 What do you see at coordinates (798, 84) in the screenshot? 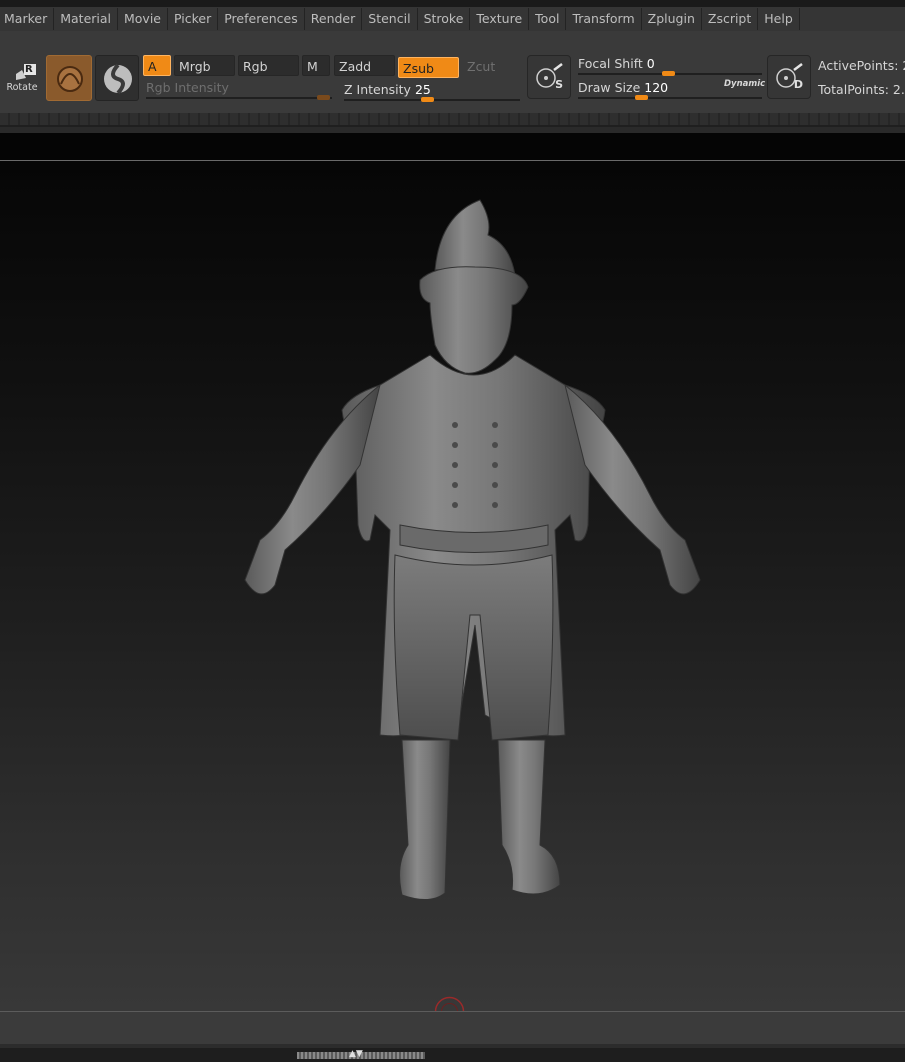
I see `d-letter: D` at bounding box center [798, 84].